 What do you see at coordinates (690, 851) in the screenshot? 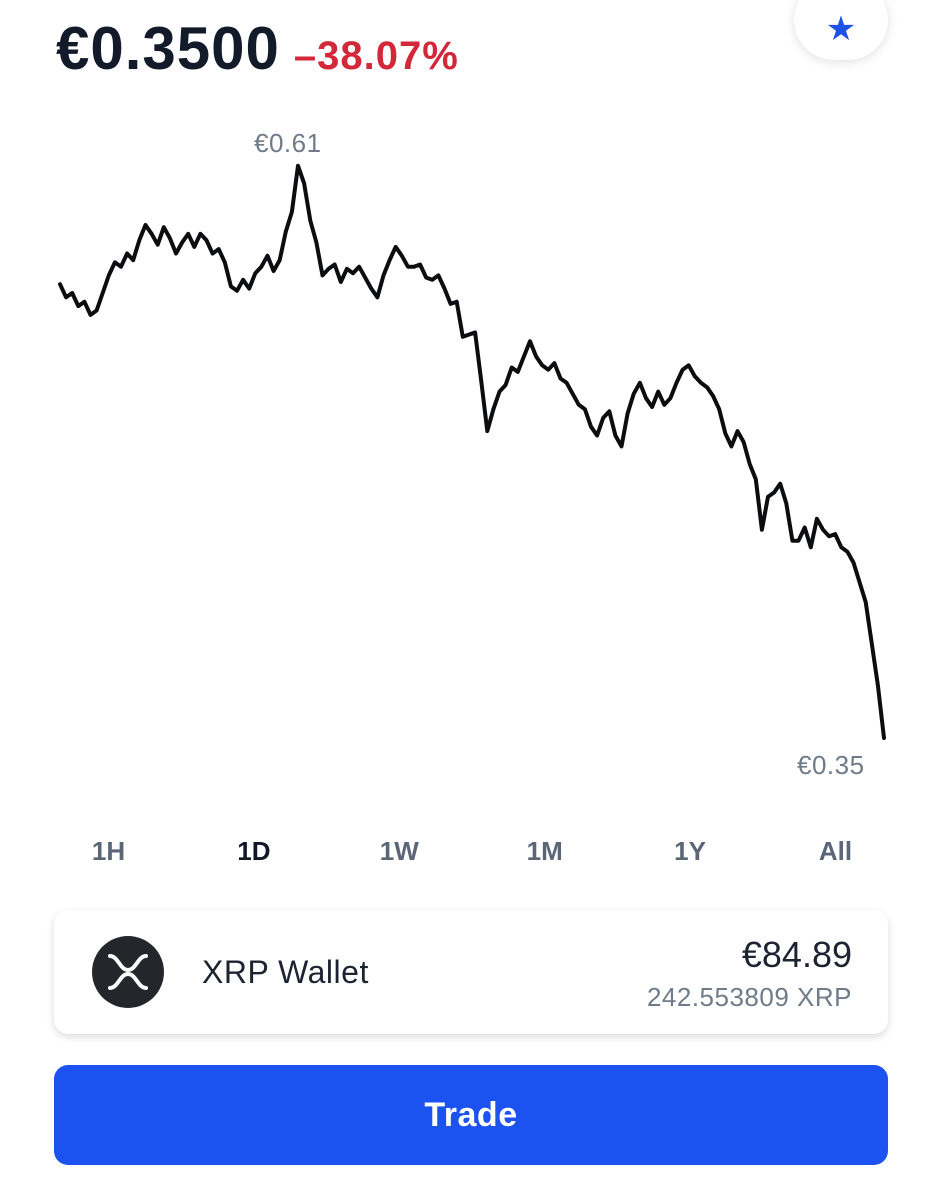
I see `range-tab-1y: 1Y` at bounding box center [690, 851].